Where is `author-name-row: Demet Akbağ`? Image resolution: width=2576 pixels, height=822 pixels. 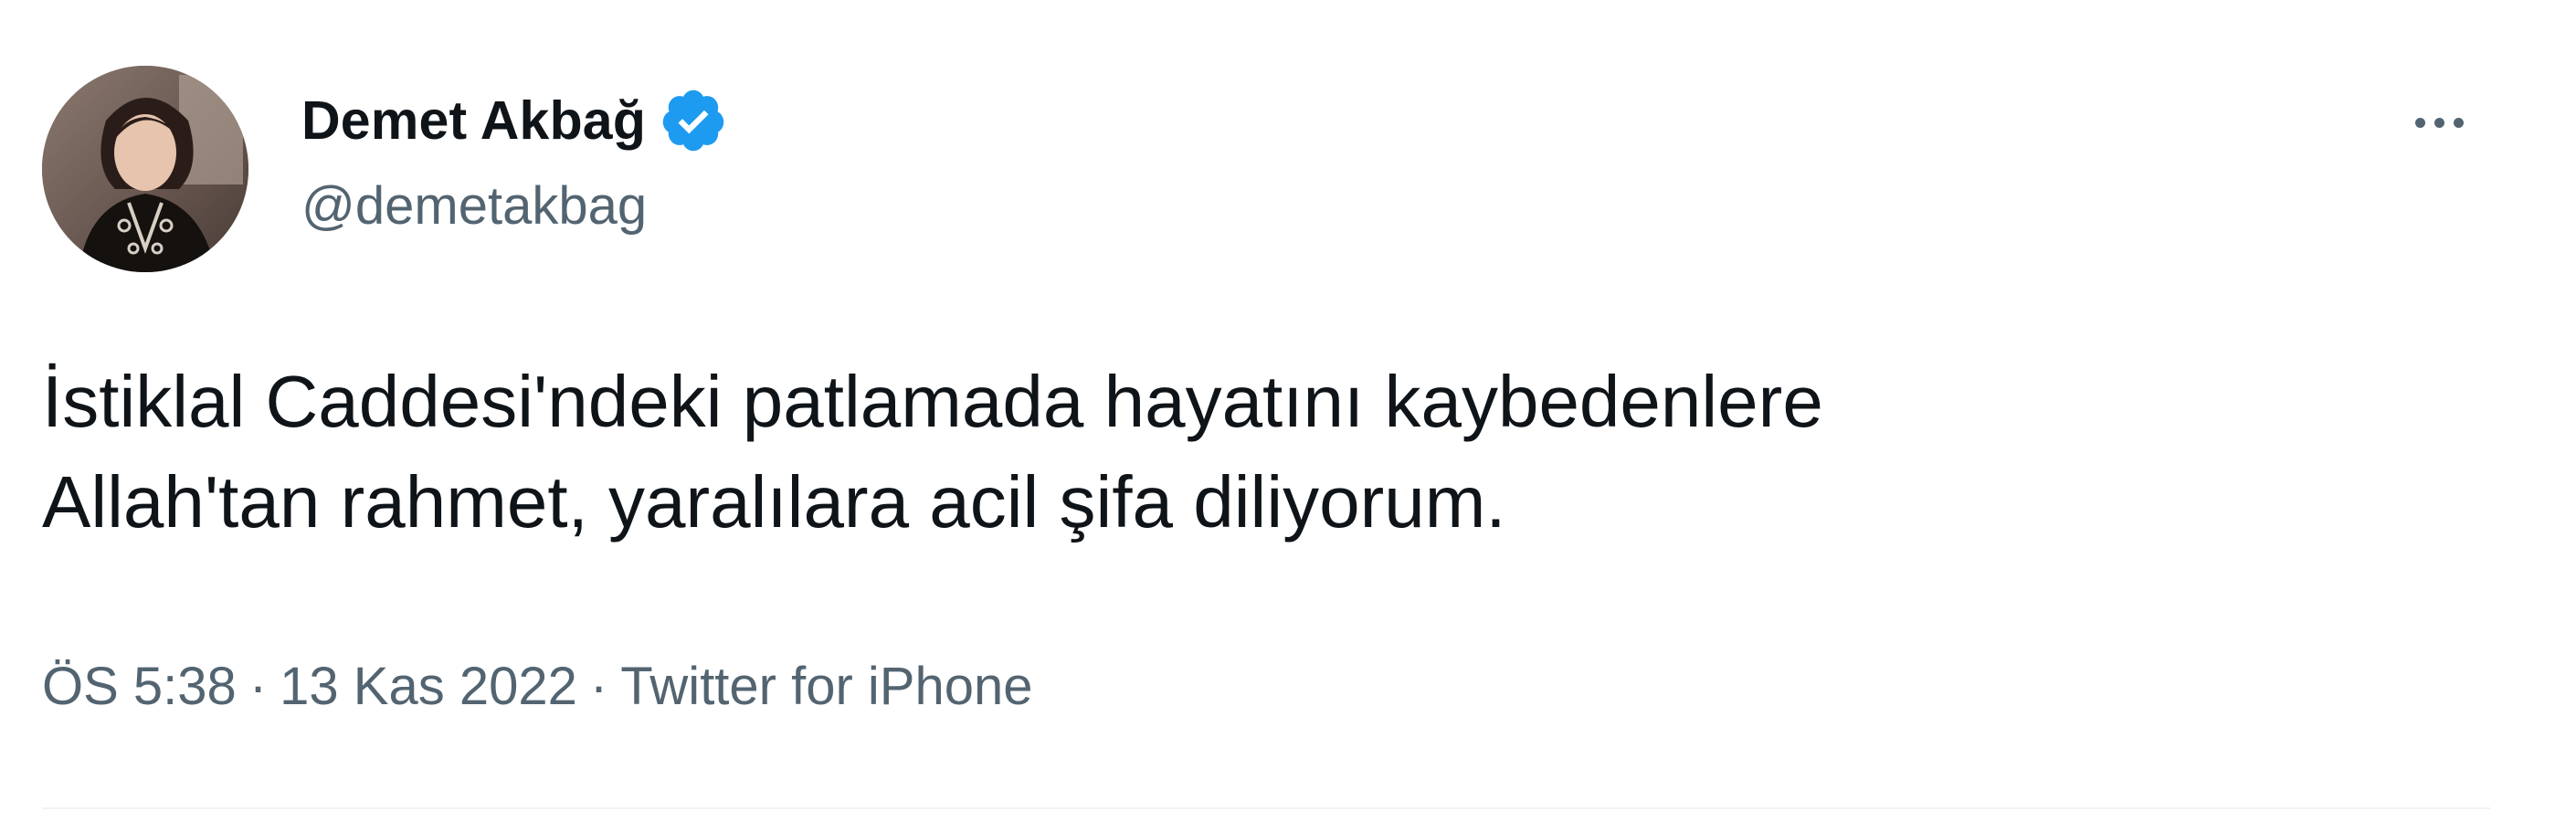
author-name-row: Demet Akbağ is located at coordinates (514, 121).